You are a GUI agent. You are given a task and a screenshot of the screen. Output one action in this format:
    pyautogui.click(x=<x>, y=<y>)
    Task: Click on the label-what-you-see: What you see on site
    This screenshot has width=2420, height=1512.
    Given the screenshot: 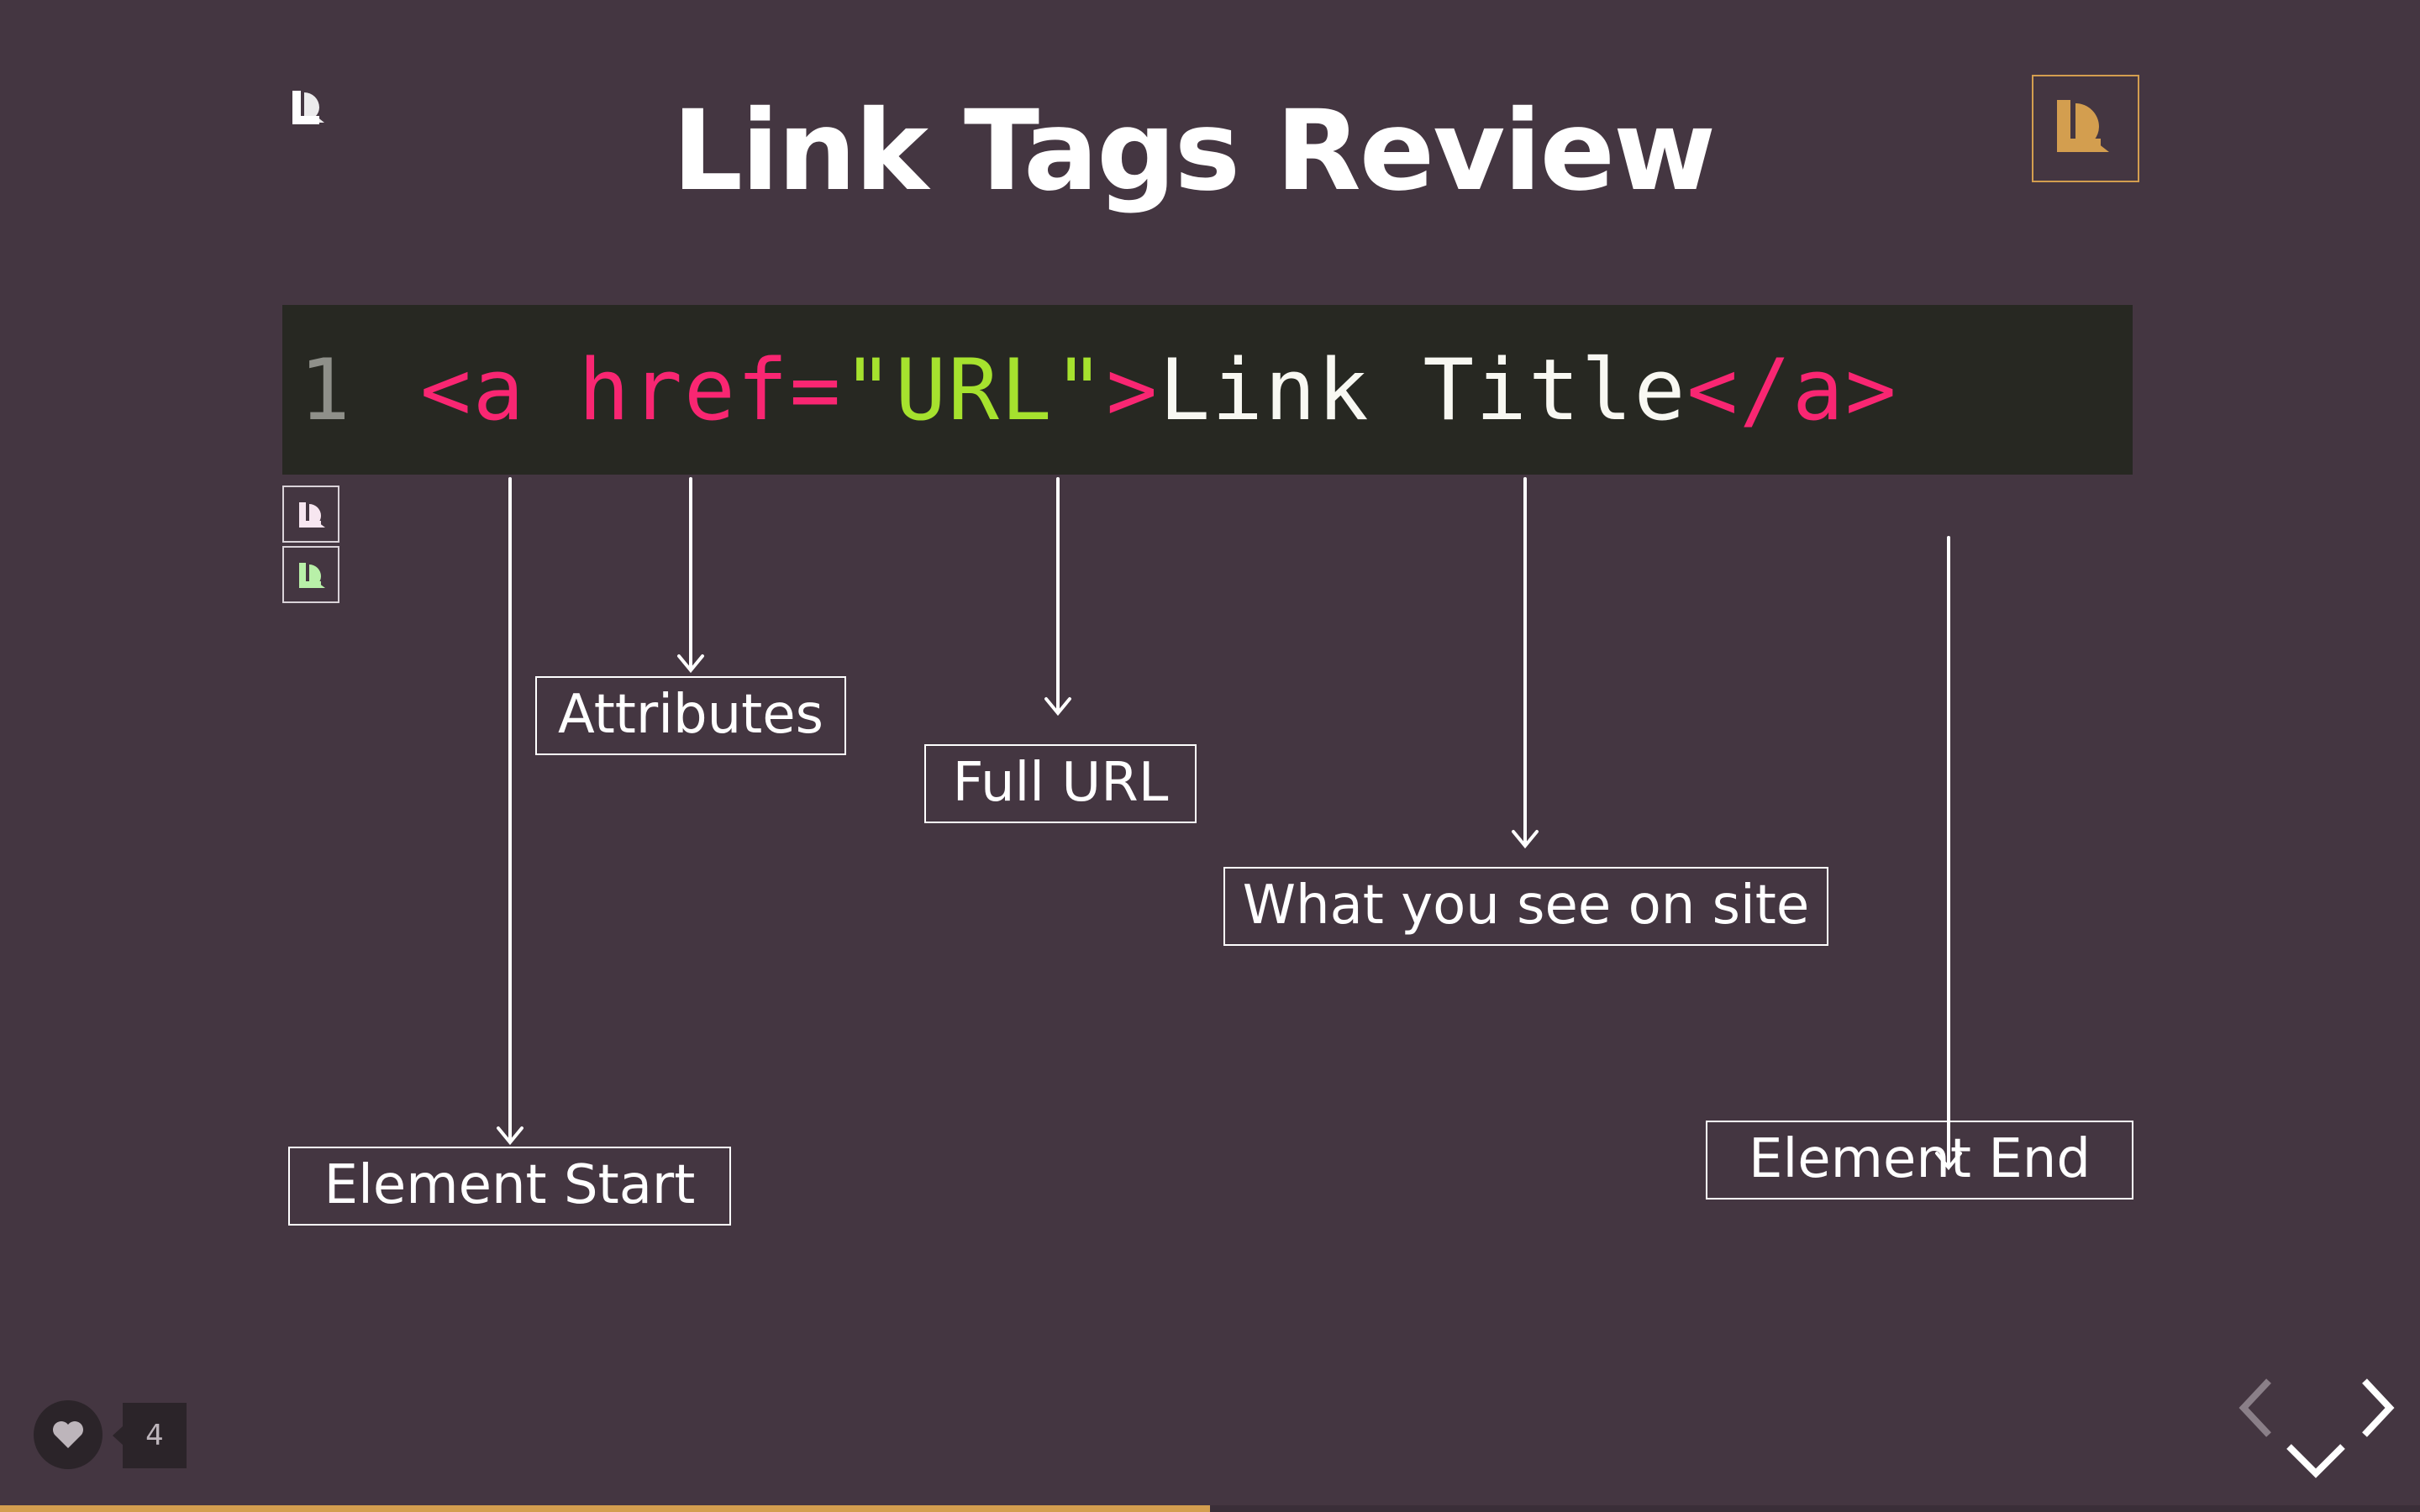 What is the action you would take?
    pyautogui.click(x=1526, y=906)
    